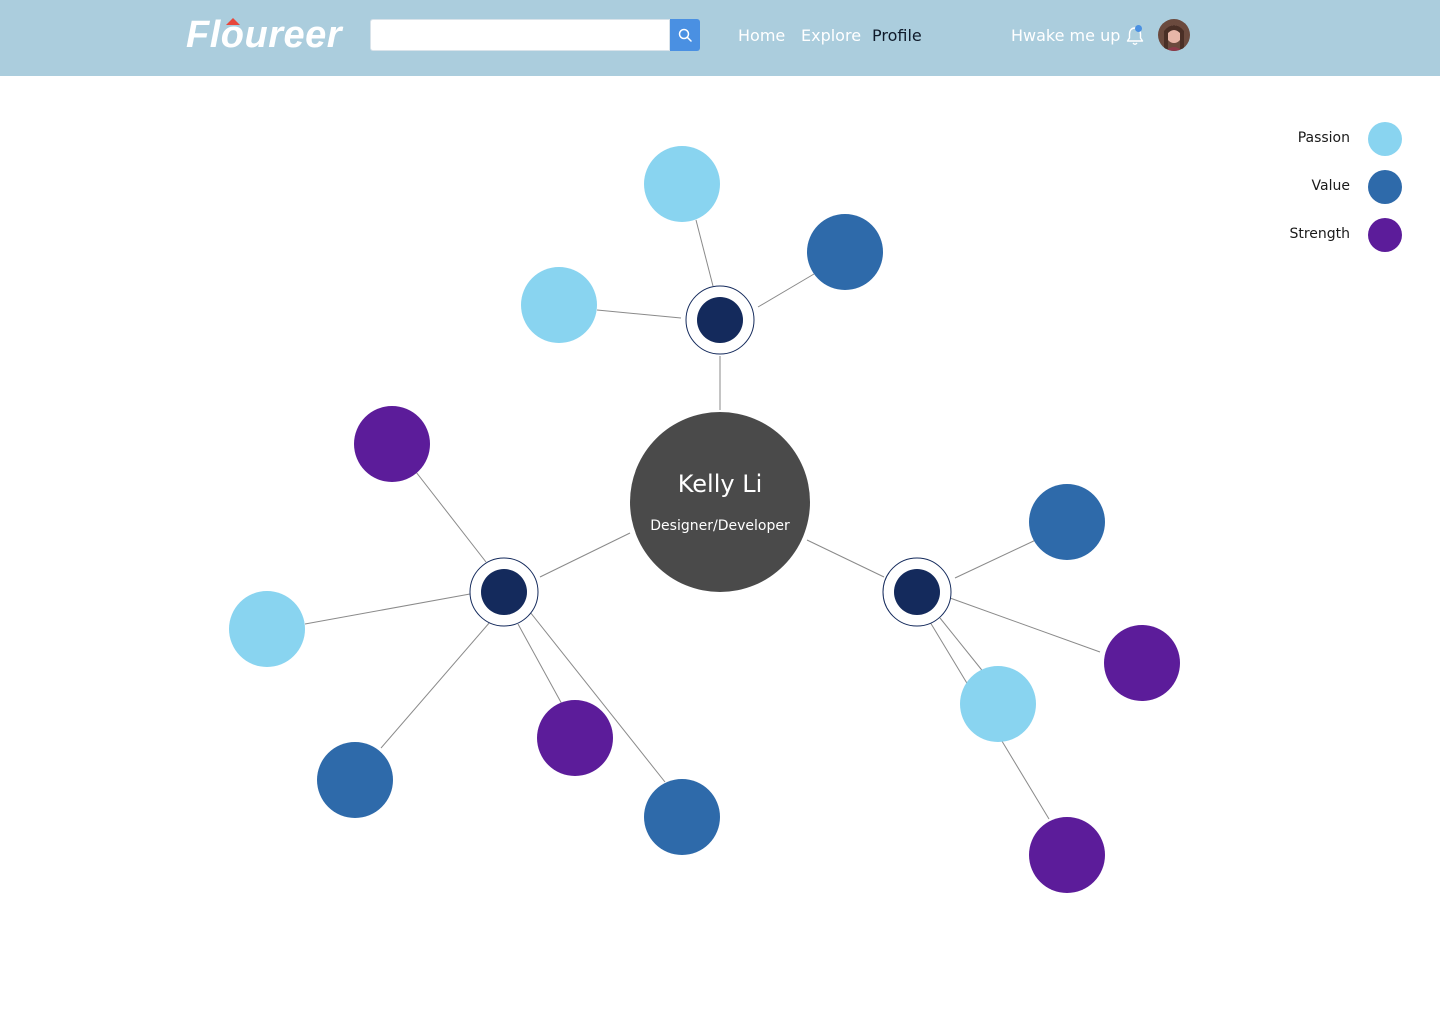  I want to click on logo-text: Floureer, so click(264, 35).